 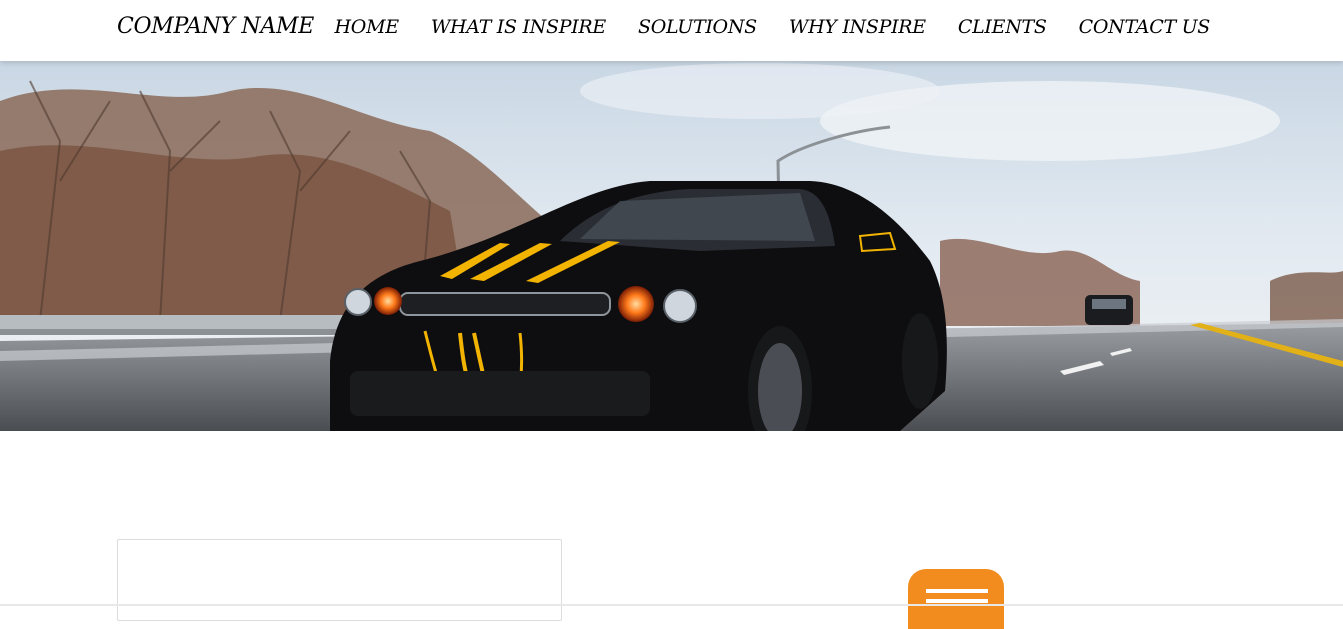 What do you see at coordinates (518, 27) in the screenshot?
I see `nav-link-what-is-inspire: WHAT IS INSPIRE` at bounding box center [518, 27].